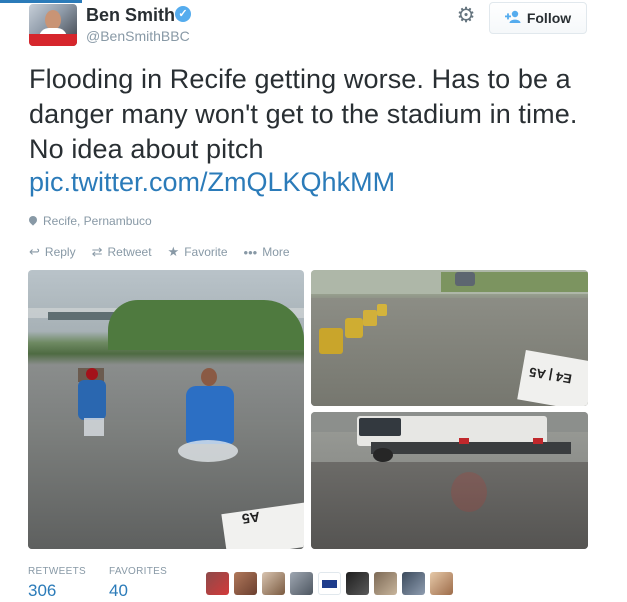 The image size is (627, 602). What do you see at coordinates (42, 590) in the screenshot?
I see `retweets-count: 306` at bounding box center [42, 590].